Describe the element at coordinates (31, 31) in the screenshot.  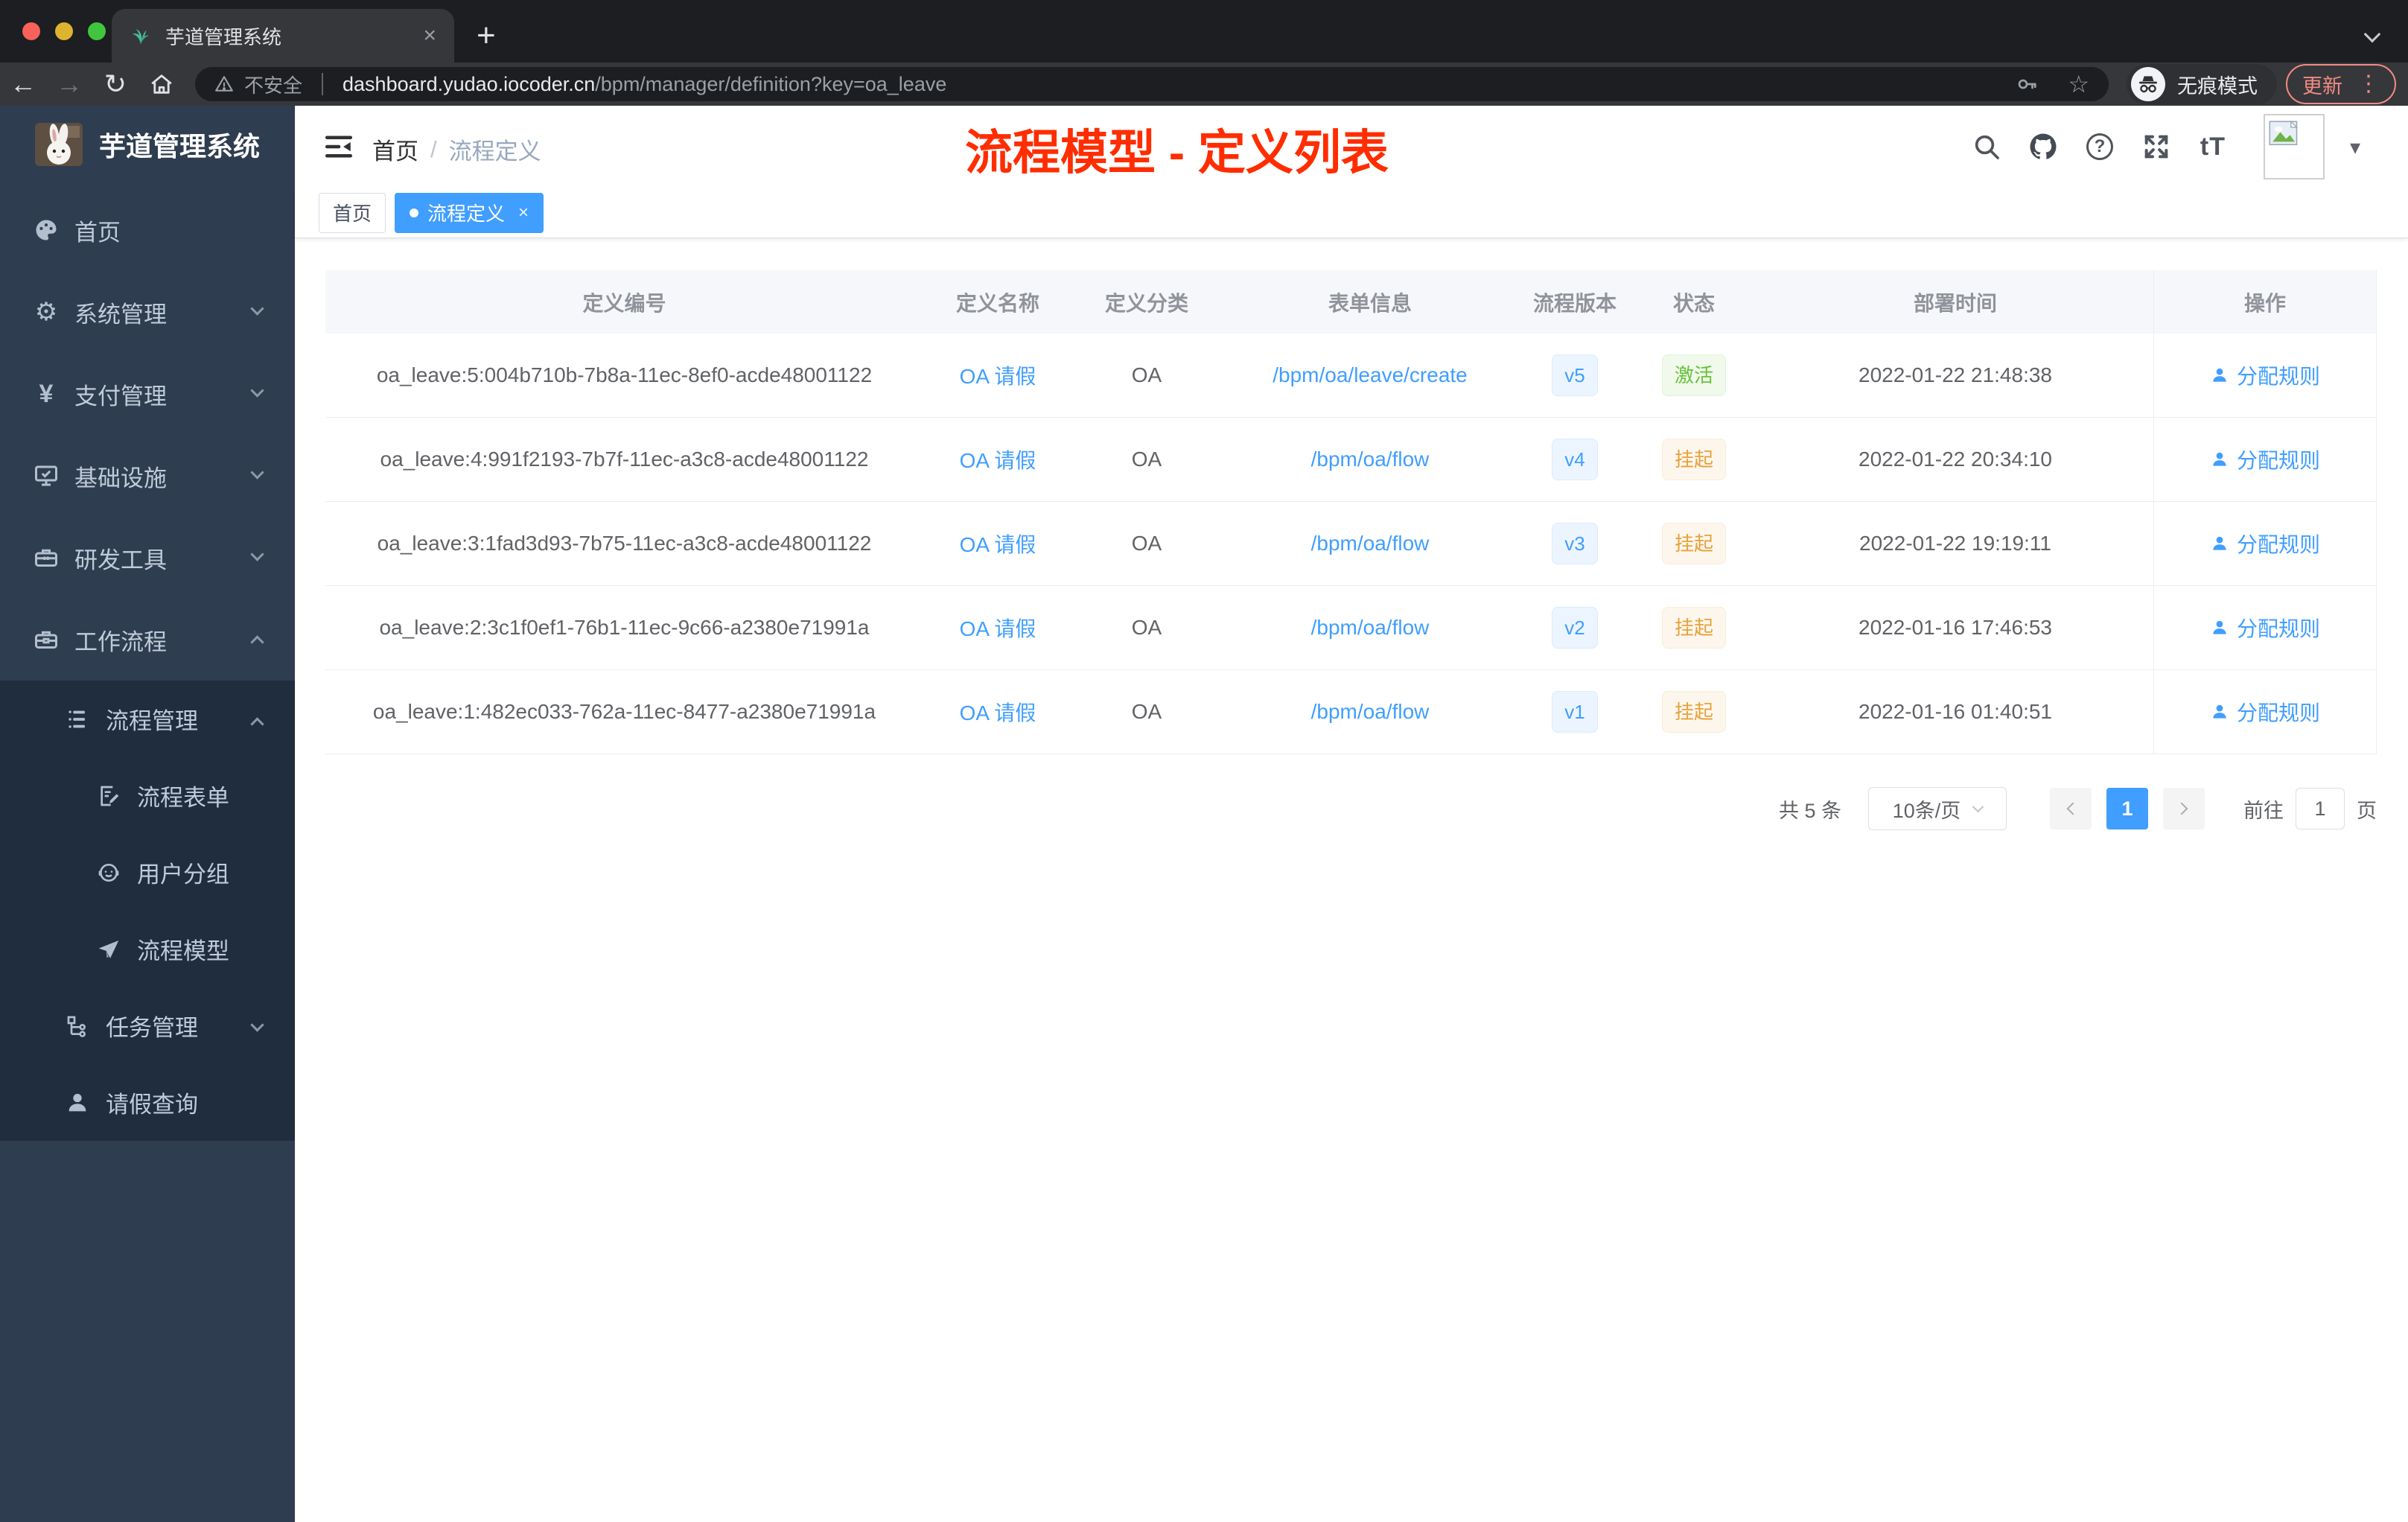
I see `close-window-button` at that location.